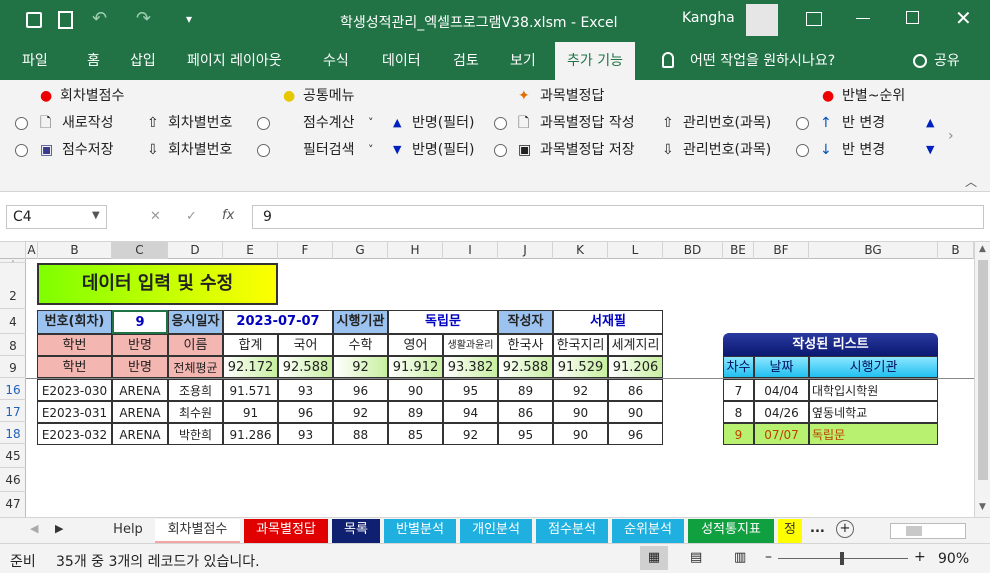  I want to click on tell-me-search: 어떤 작업을 원하시나요?, so click(762, 61).